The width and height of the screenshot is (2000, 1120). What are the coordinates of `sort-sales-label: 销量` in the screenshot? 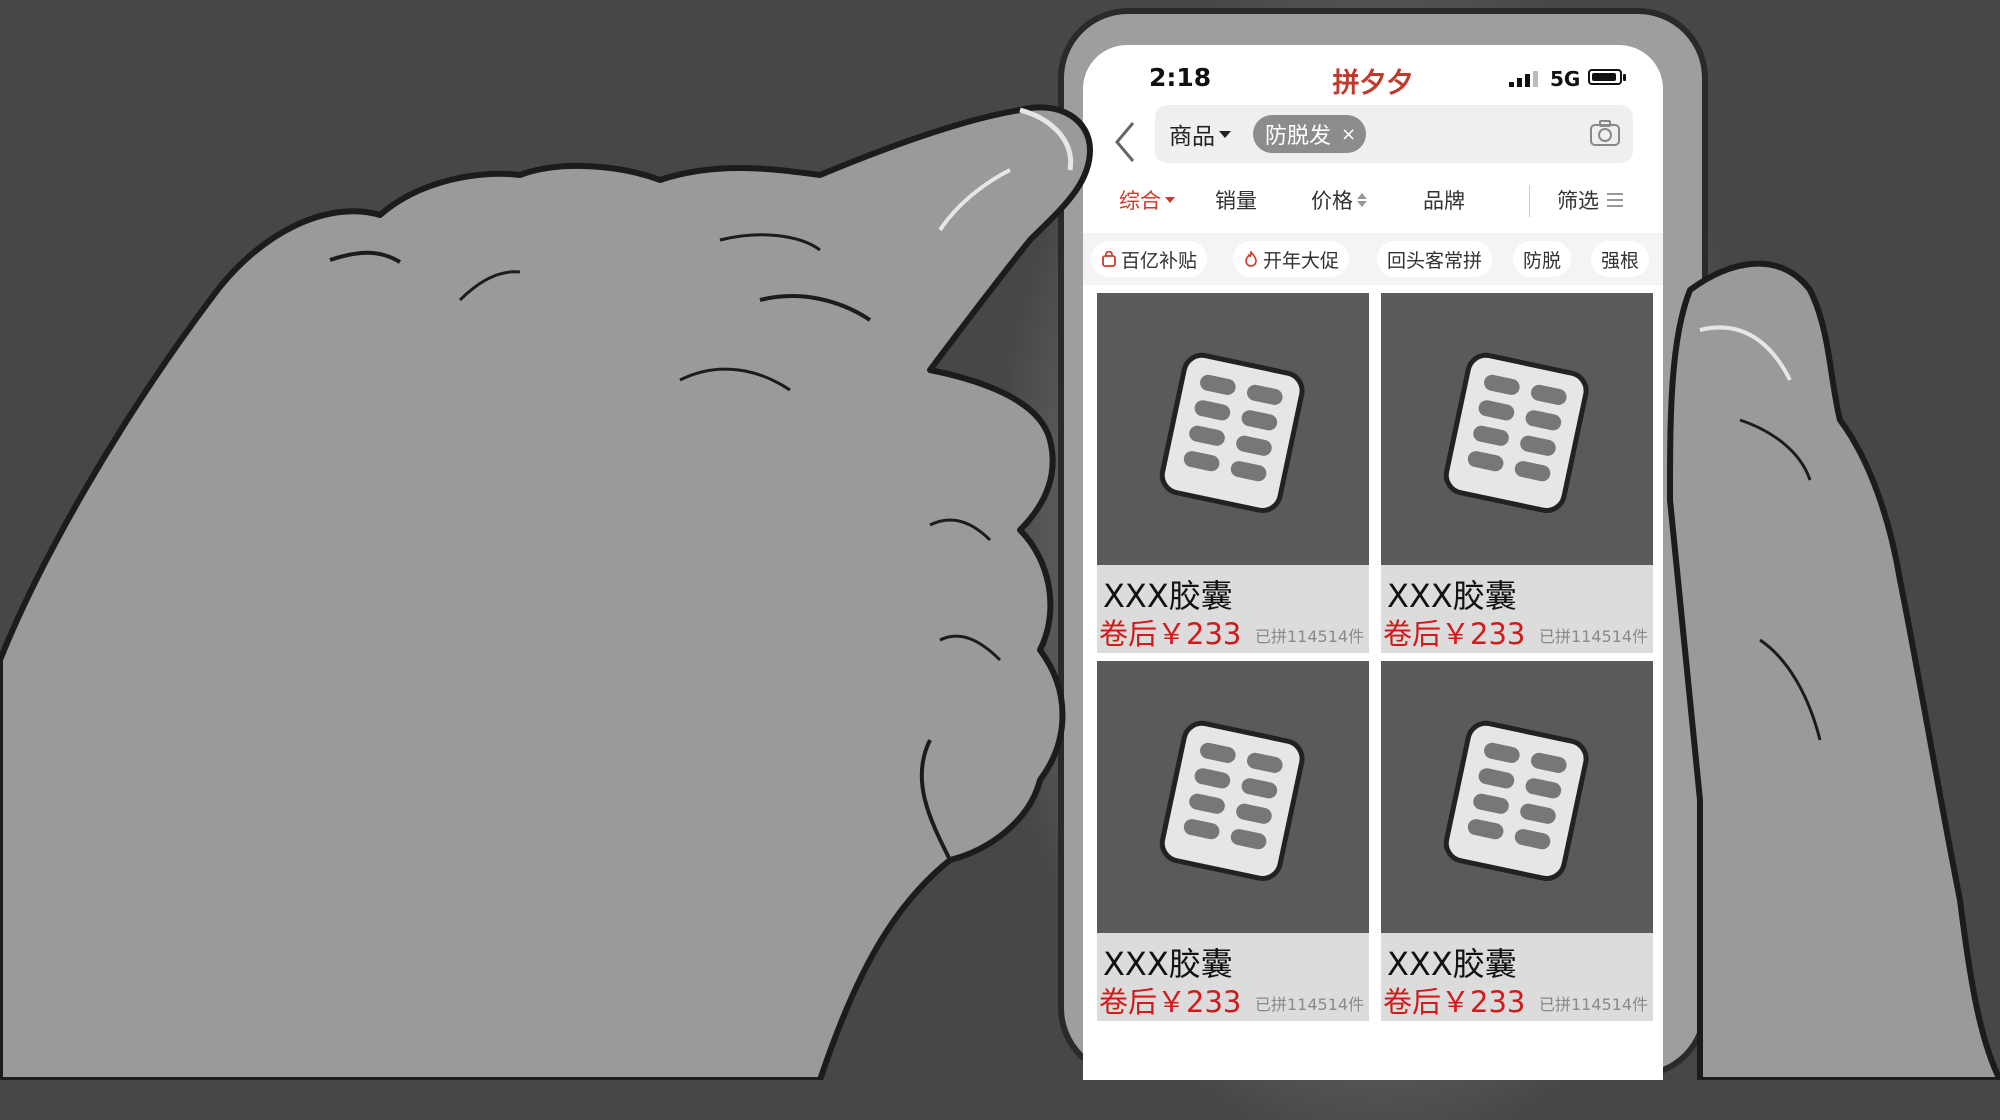 It's located at (1236, 201).